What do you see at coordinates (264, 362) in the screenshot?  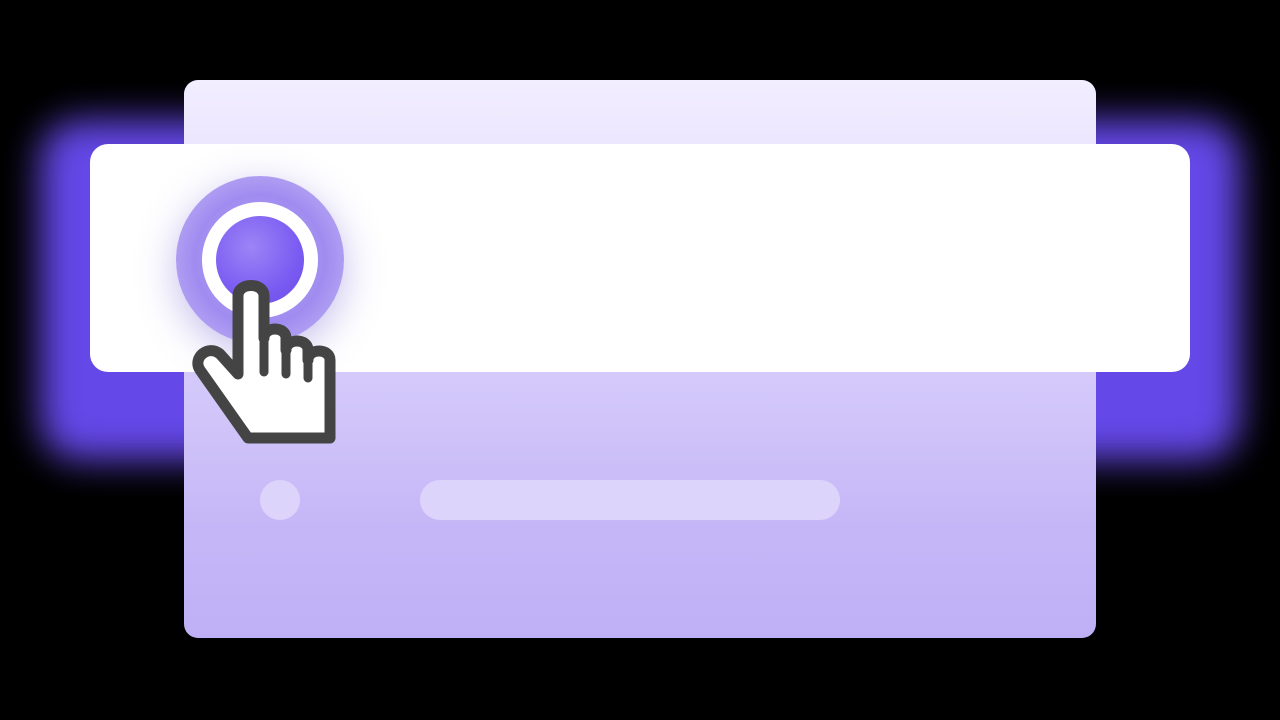 I see `hand-pointer-icon` at bounding box center [264, 362].